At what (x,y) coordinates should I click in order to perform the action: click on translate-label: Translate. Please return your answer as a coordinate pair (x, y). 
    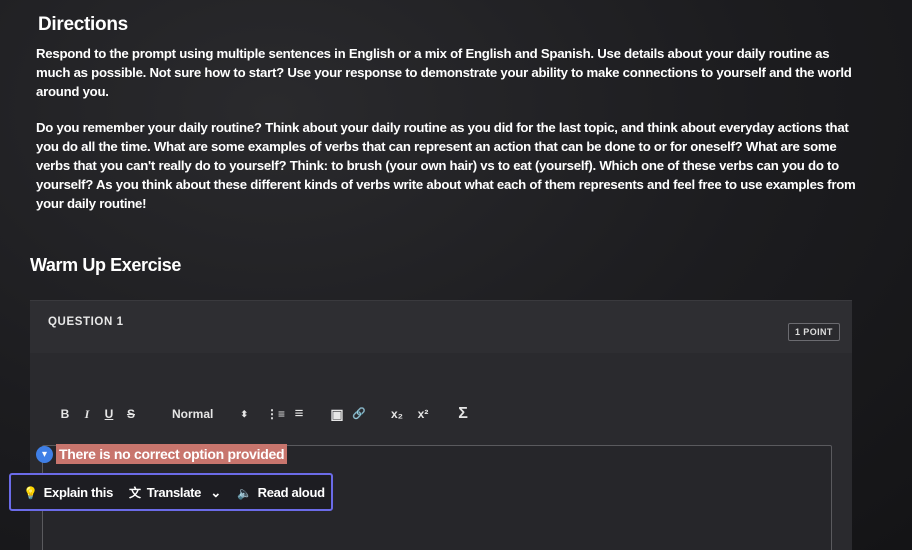
    Looking at the image, I should click on (174, 492).